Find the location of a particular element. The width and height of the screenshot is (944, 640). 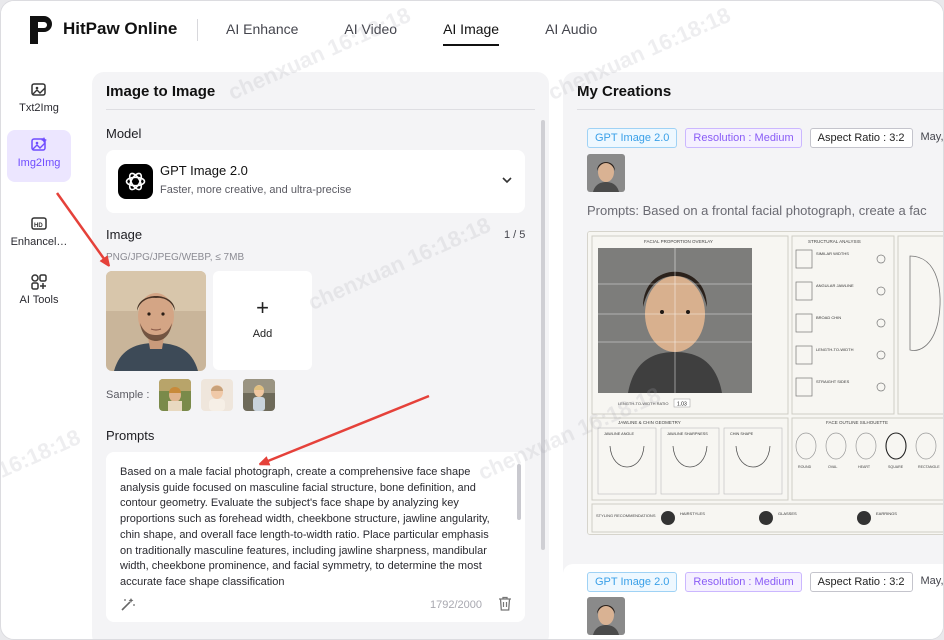

image-count: 1 / 5 is located at coordinates (515, 235).